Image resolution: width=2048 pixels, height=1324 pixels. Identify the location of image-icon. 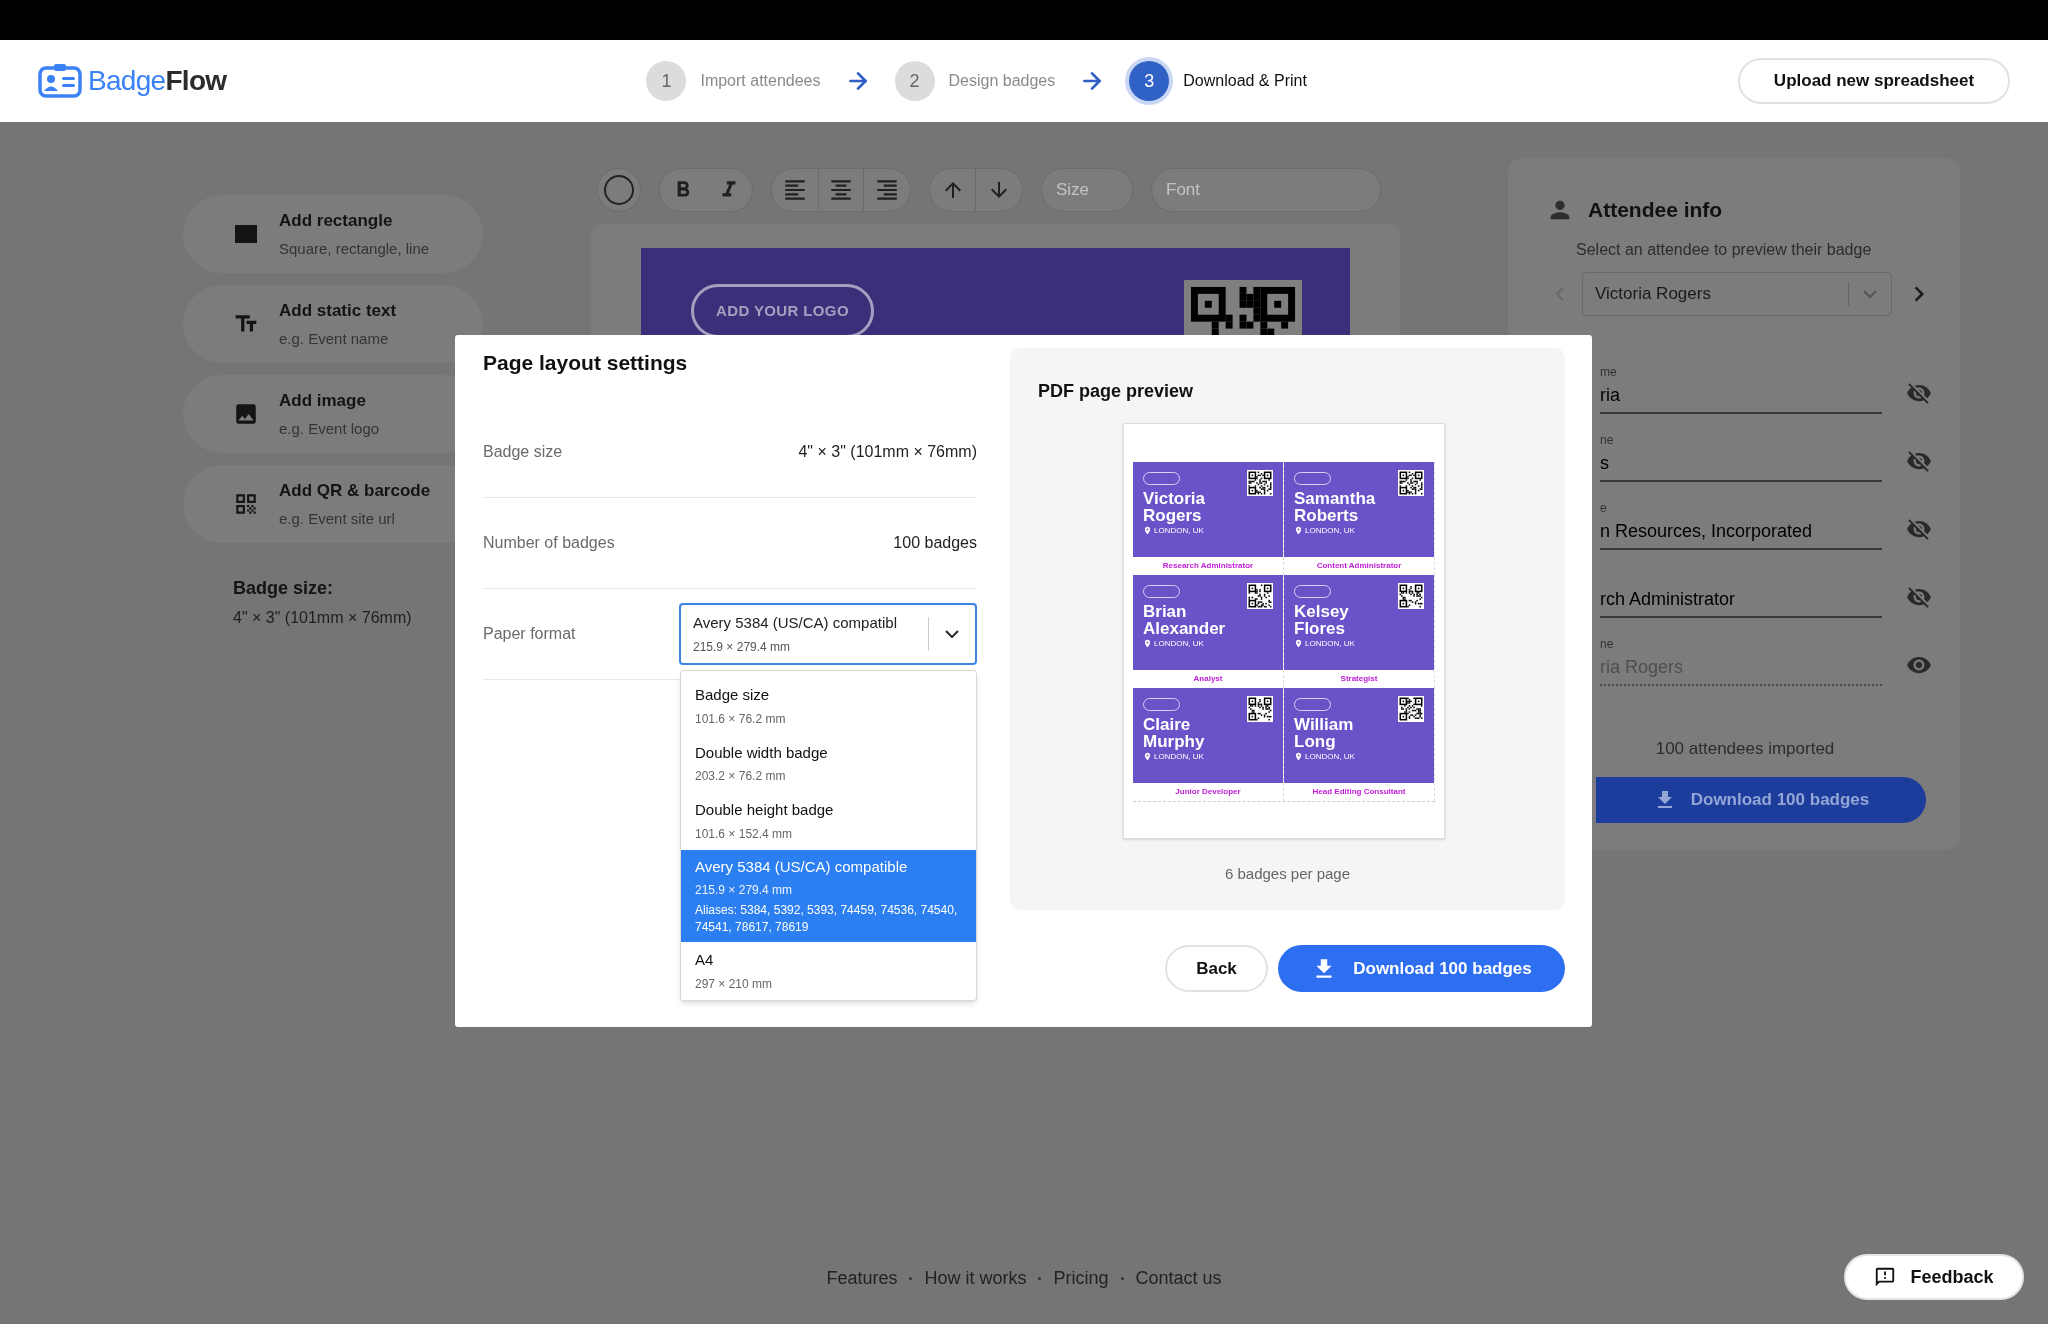
(246, 414).